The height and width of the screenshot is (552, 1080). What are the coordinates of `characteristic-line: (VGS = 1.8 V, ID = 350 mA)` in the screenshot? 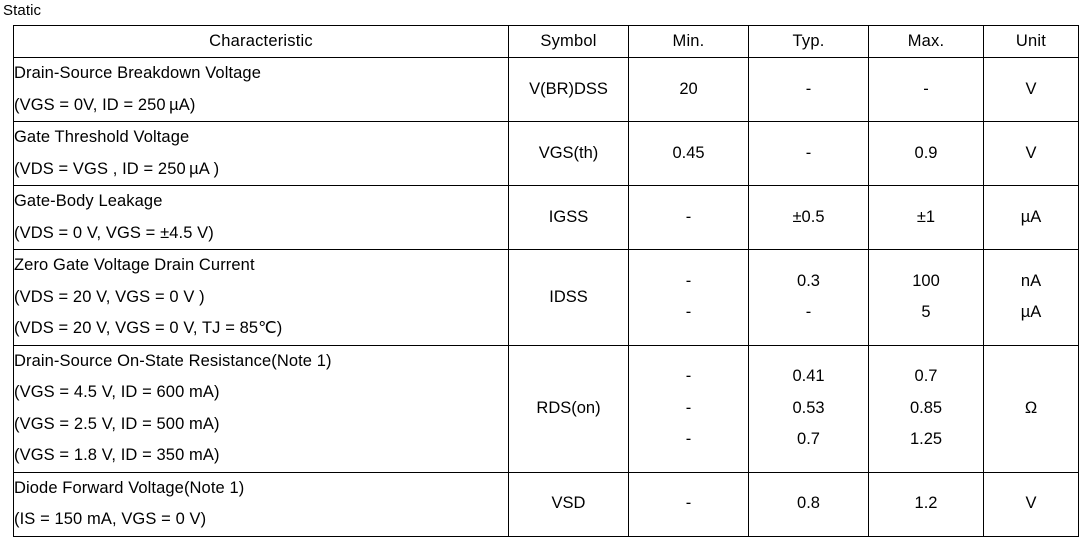 It's located at (117, 455).